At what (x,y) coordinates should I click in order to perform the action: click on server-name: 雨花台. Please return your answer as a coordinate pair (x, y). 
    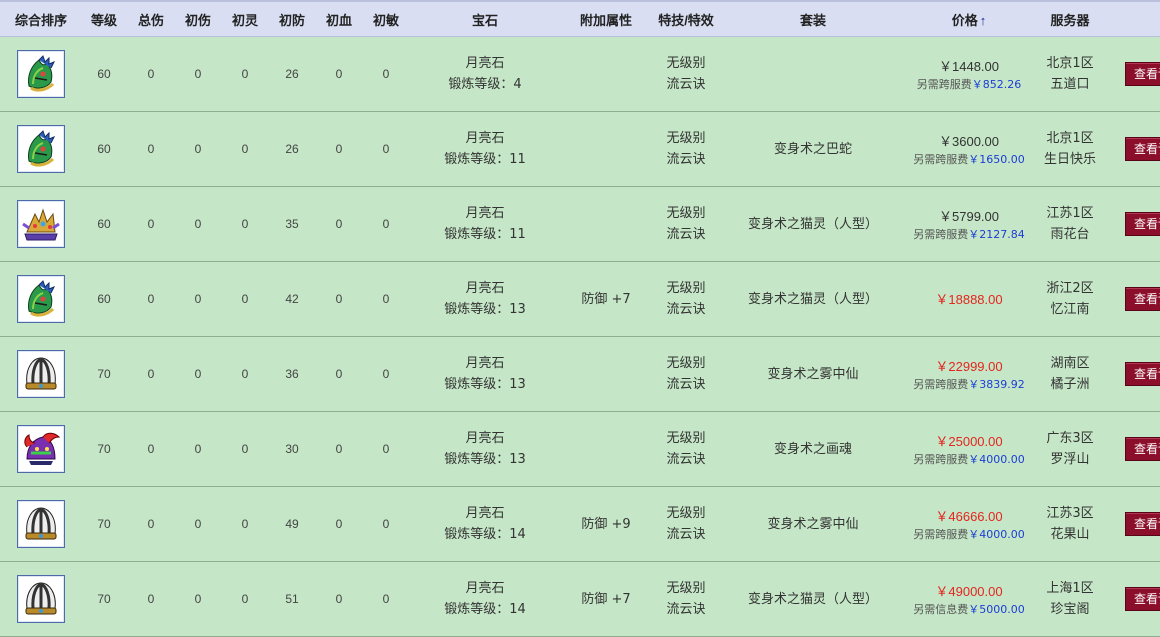
    Looking at the image, I should click on (1070, 234).